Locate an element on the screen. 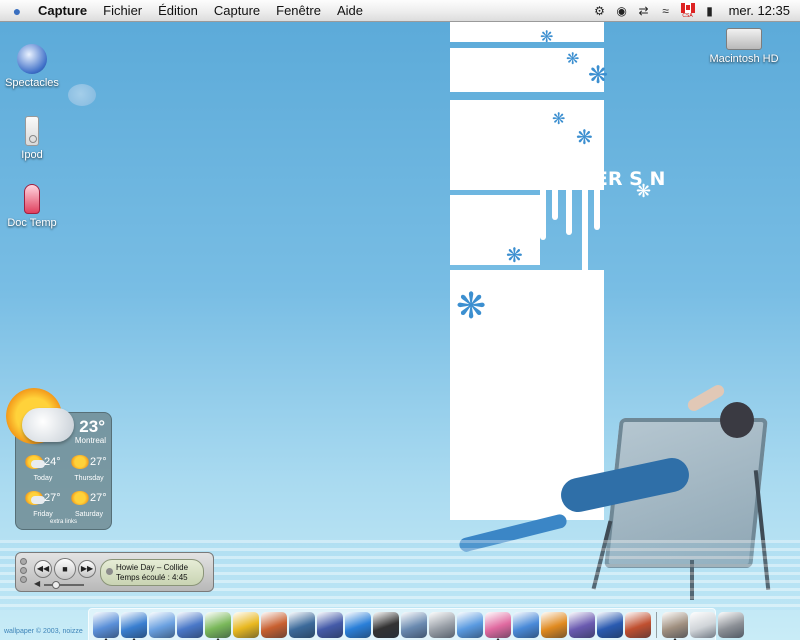 The image size is (800, 640). volume-slider: ◀ is located at coordinates (63, 584).